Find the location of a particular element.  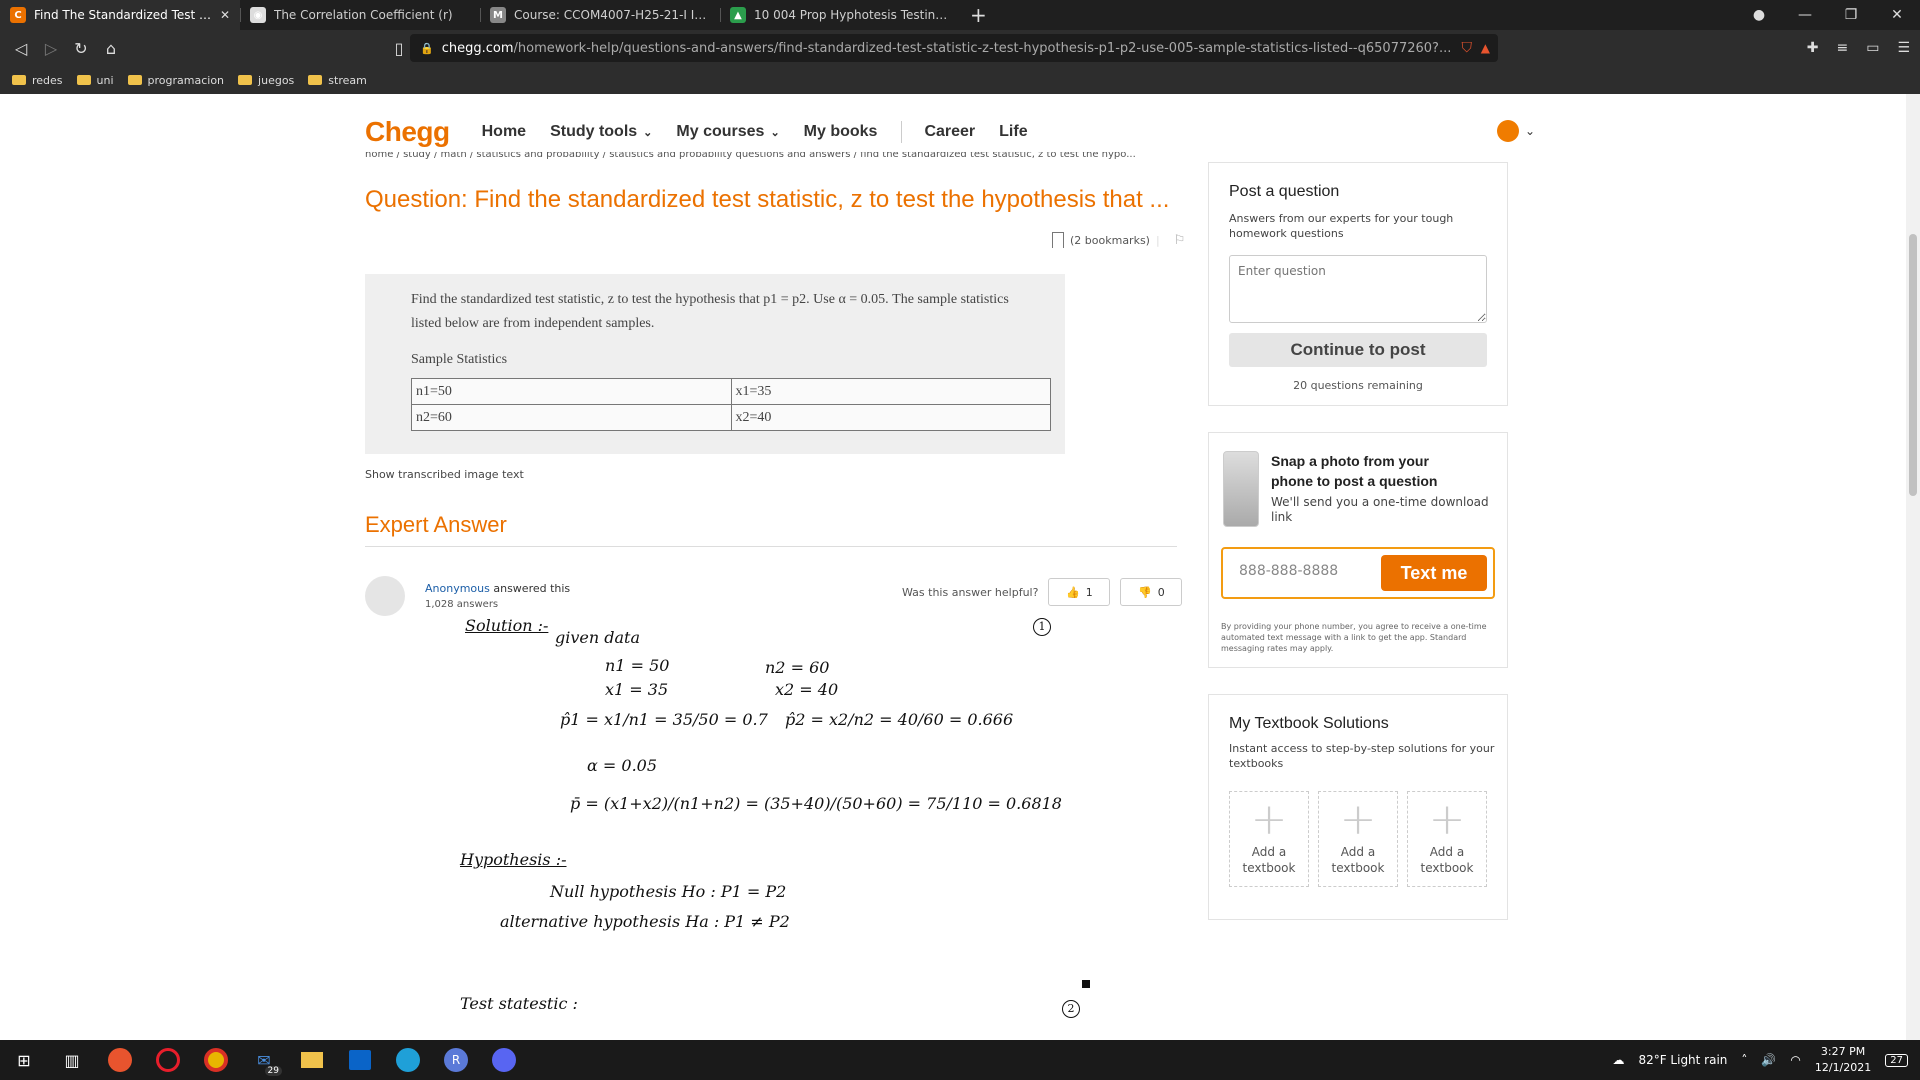

table-cell: n1=50 is located at coordinates (571, 391).